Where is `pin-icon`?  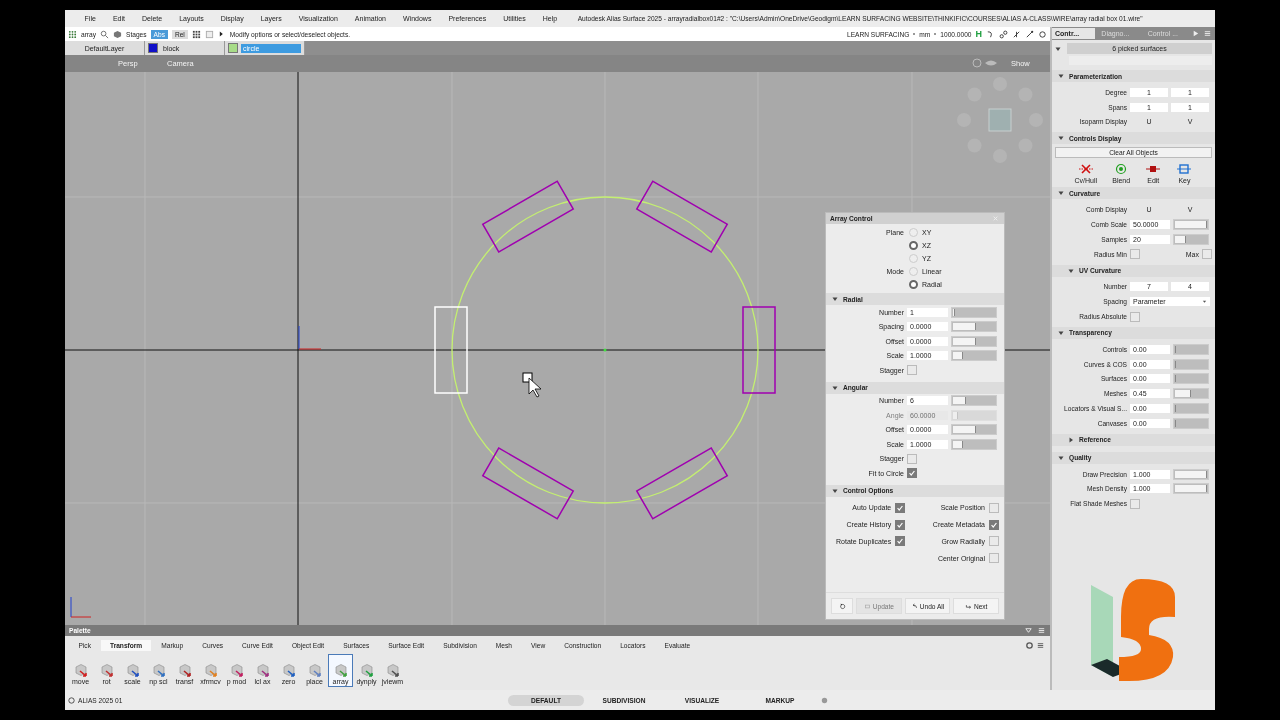 pin-icon is located at coordinates (1029, 34).